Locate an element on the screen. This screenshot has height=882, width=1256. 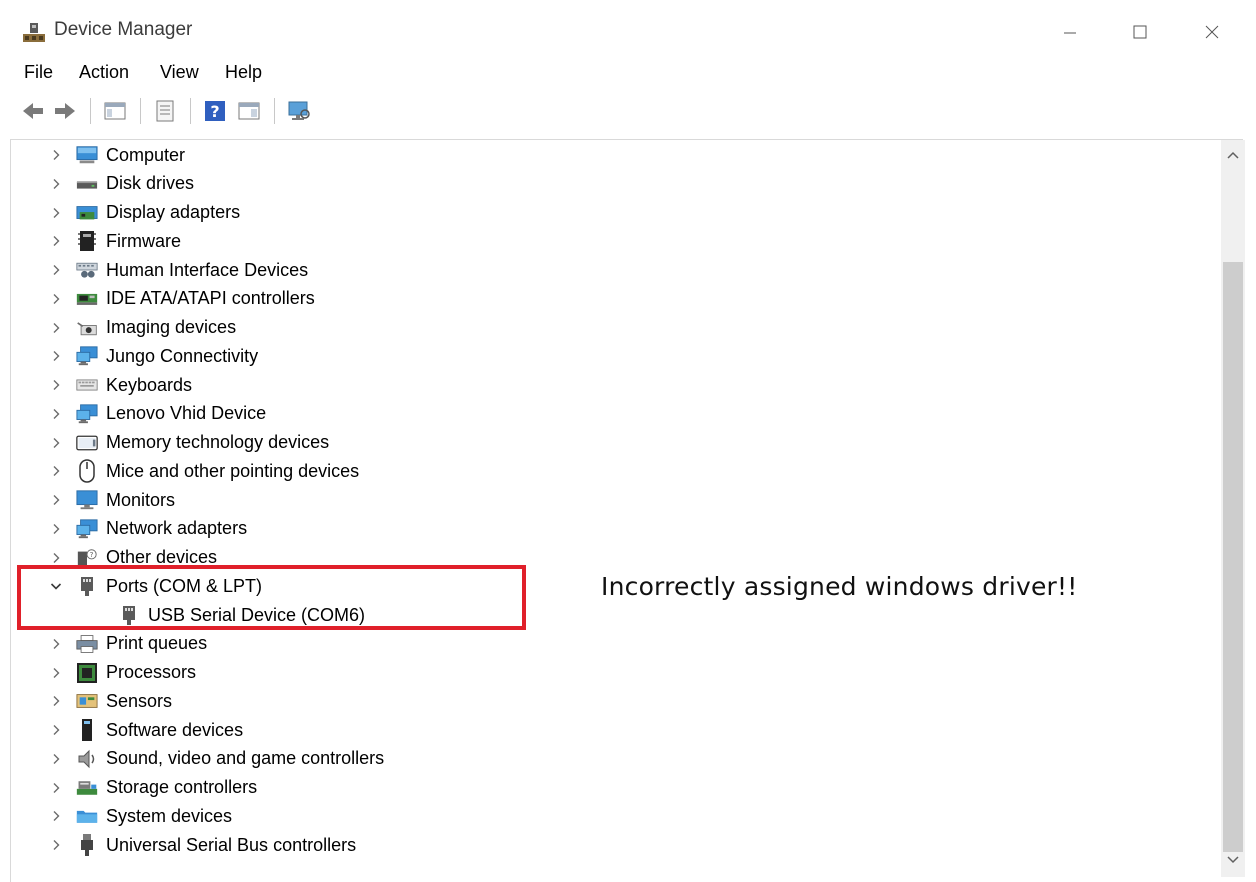
keyboard-icon is located at coordinates (87, 385).